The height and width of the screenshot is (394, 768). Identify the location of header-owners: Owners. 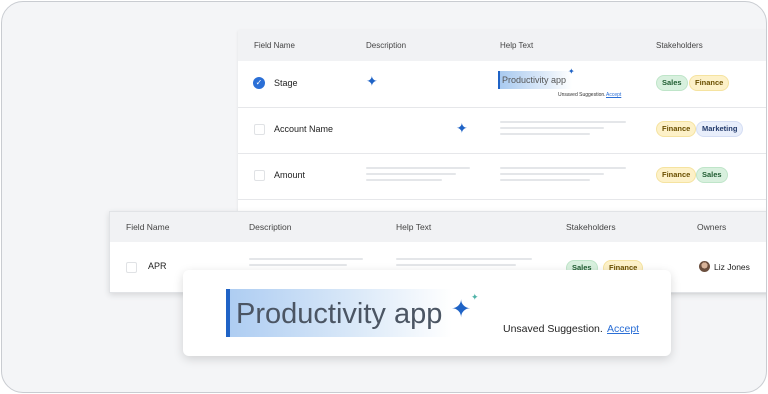
(712, 227).